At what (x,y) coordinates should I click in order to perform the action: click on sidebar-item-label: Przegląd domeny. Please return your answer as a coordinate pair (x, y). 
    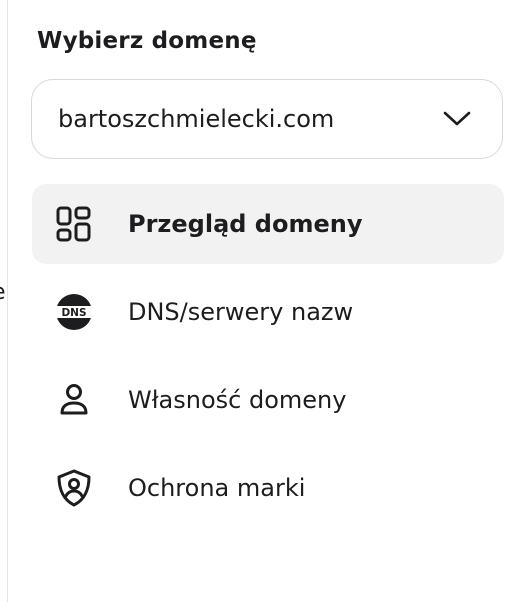
    Looking at the image, I should click on (245, 224).